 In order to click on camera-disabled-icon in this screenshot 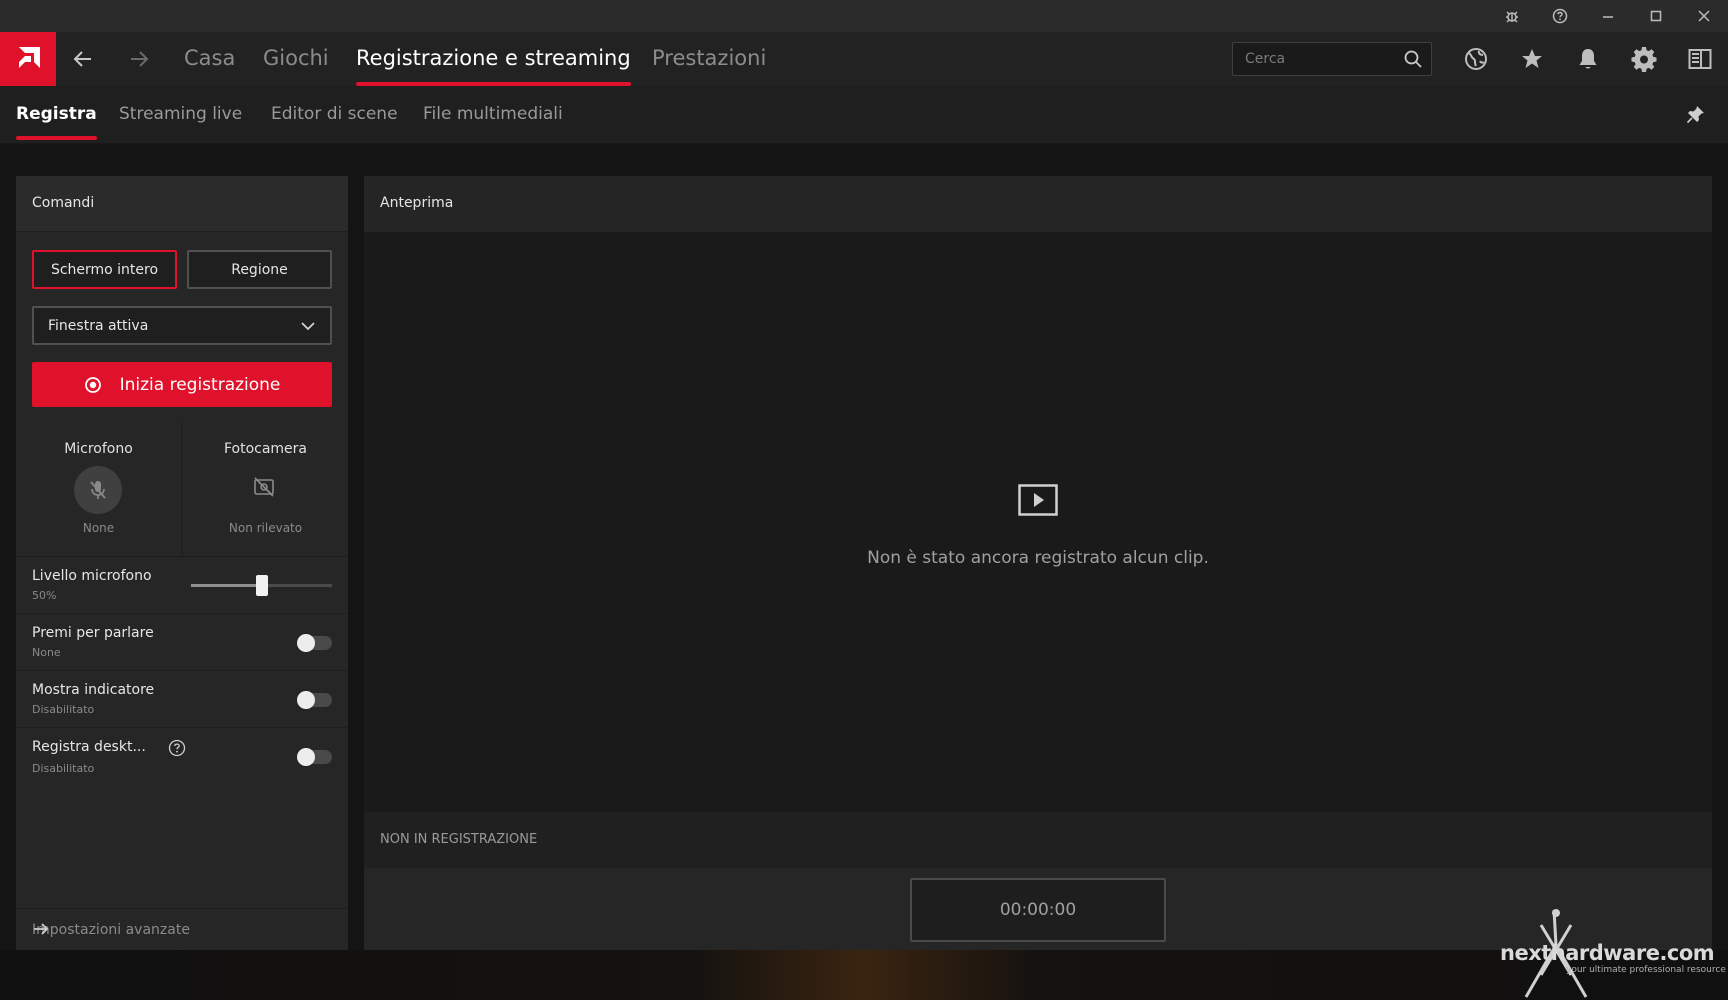, I will do `click(264, 489)`.